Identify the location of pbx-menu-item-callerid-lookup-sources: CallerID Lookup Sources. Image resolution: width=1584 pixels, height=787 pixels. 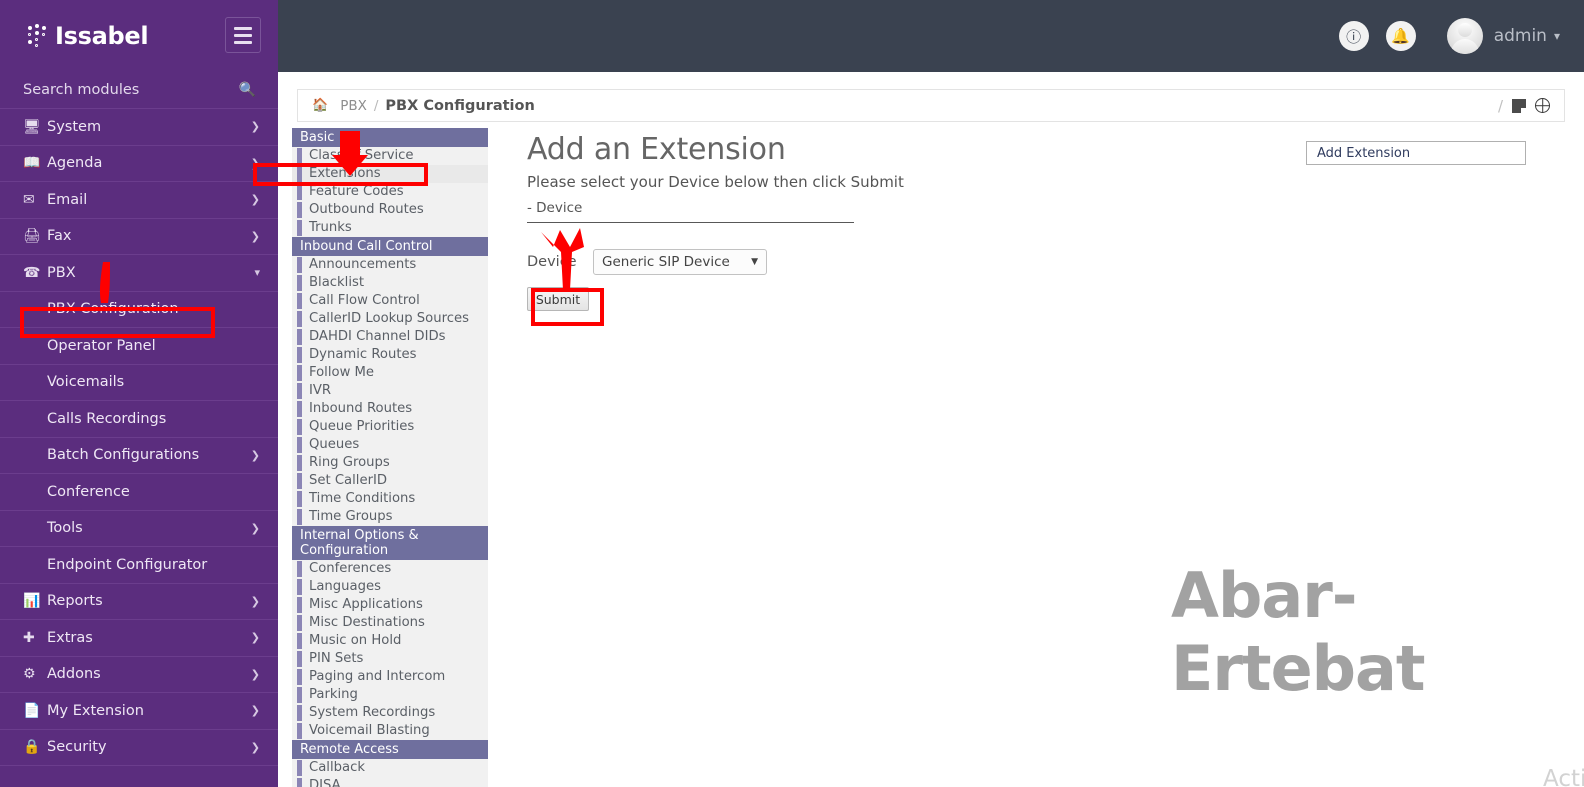
(390, 319).